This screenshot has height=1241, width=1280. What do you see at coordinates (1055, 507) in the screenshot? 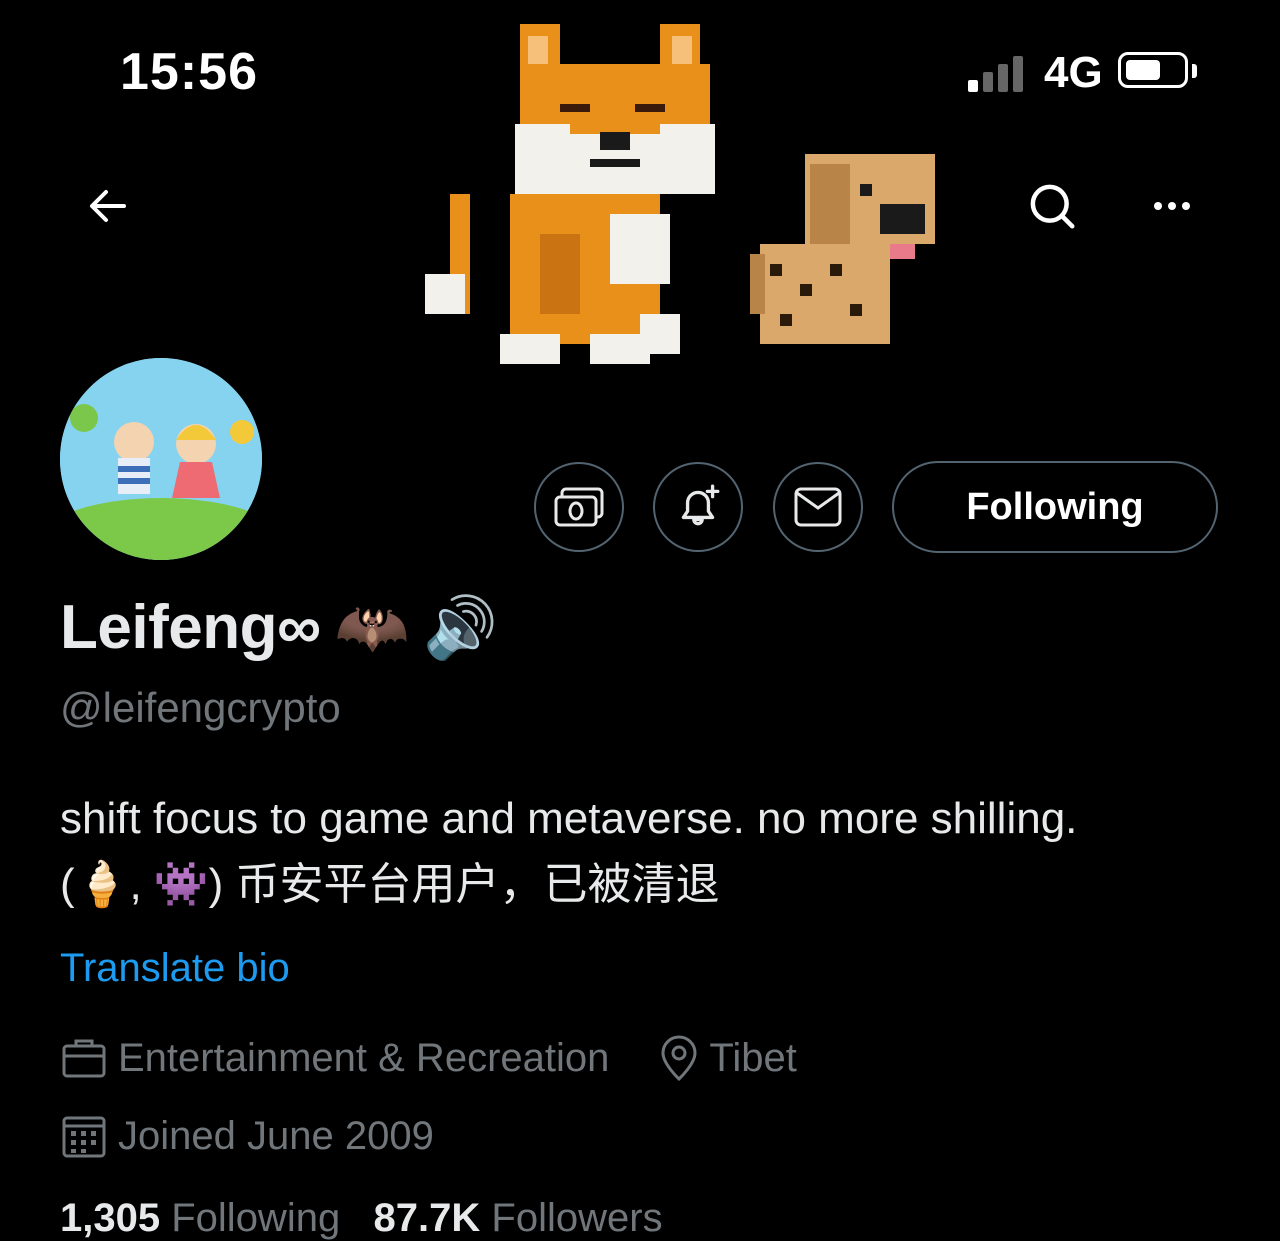
I see `following-button: Following` at bounding box center [1055, 507].